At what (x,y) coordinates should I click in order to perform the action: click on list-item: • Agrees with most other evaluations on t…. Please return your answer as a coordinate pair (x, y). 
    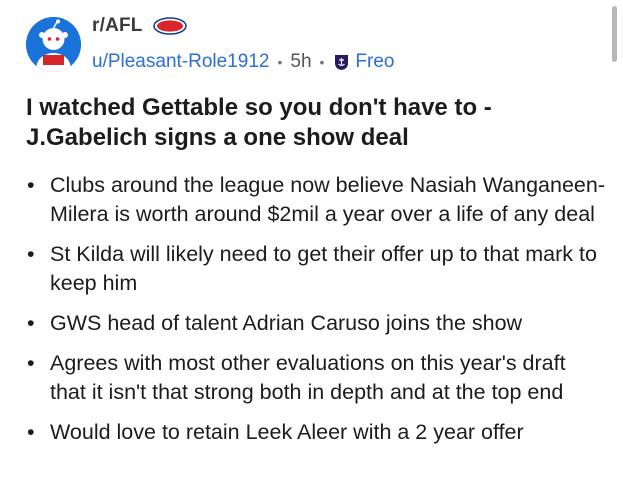
    Looking at the image, I should click on (316, 378).